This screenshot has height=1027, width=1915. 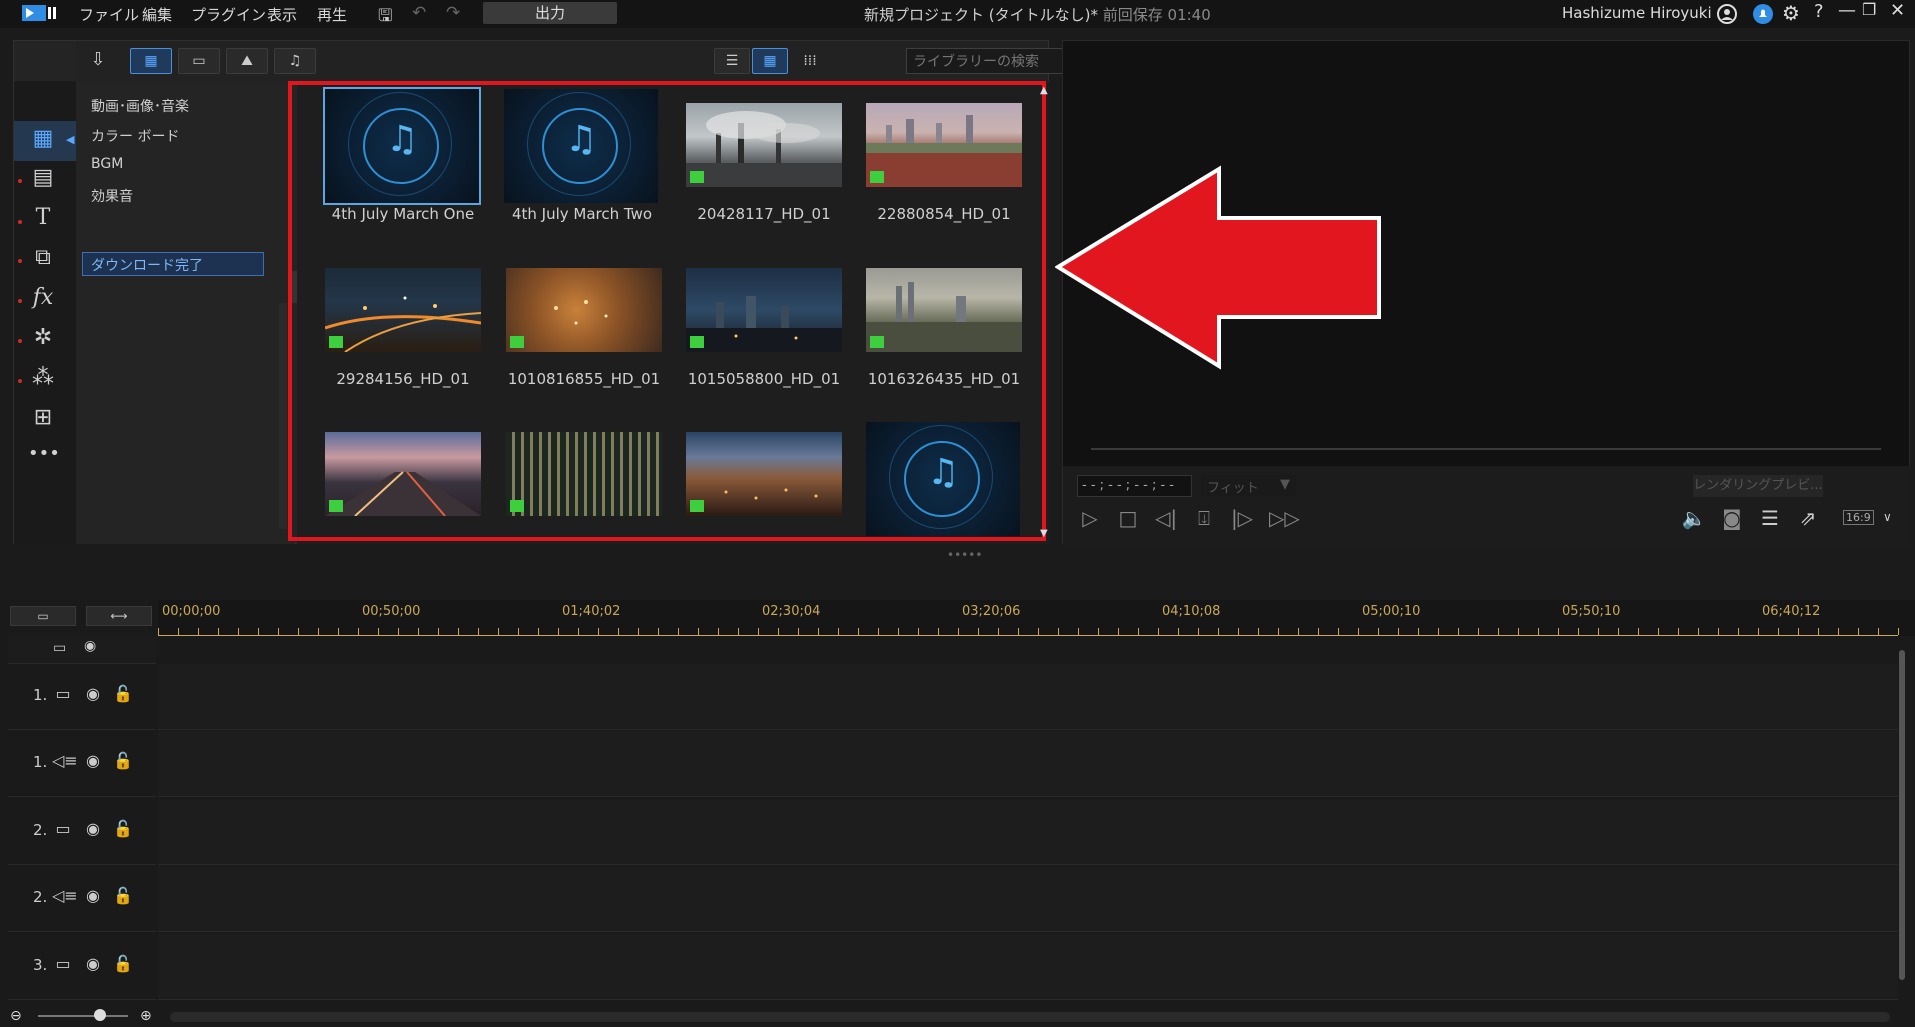 I want to click on undock-icon: ⇗, so click(x=1808, y=519).